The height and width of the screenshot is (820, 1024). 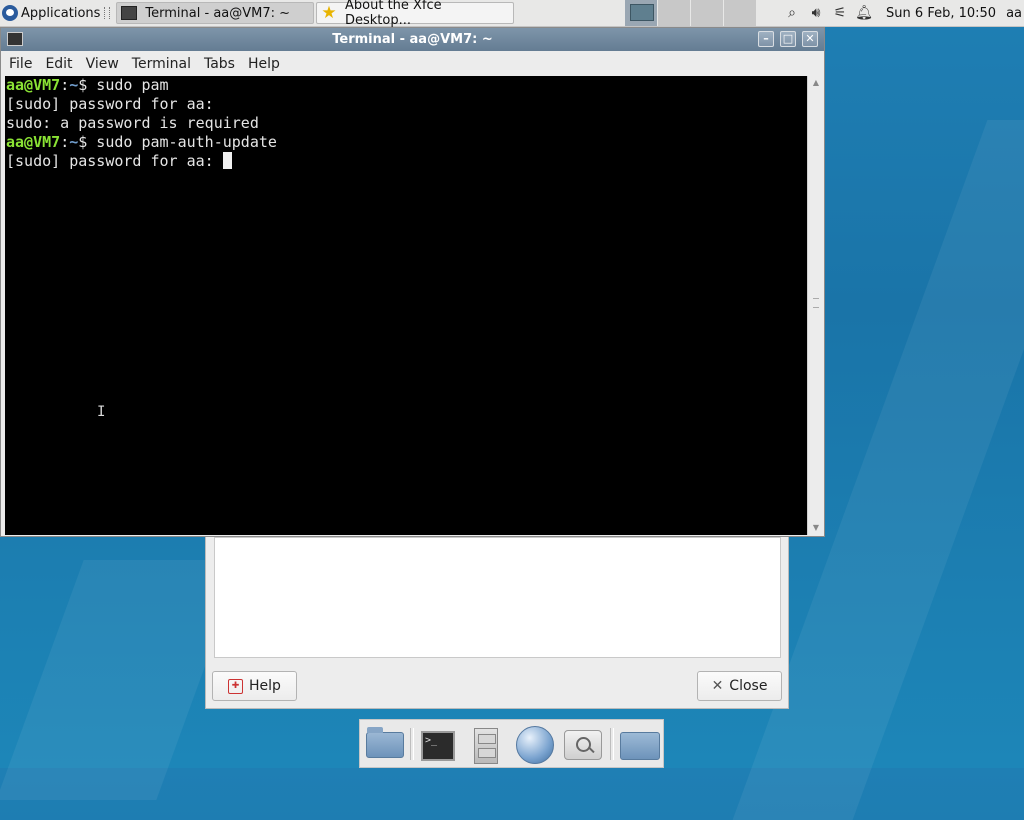 I want to click on applications-label: Applications, so click(x=61, y=13).